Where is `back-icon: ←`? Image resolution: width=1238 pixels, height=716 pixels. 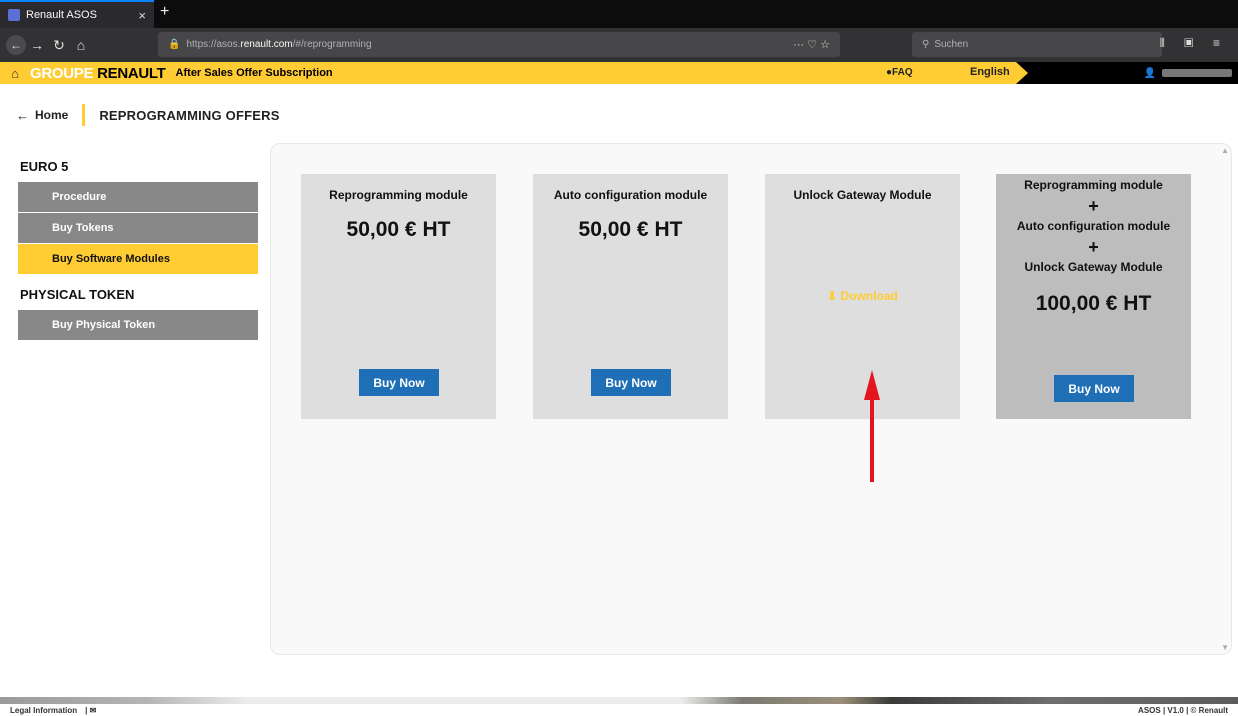 back-icon: ← is located at coordinates (16, 45).